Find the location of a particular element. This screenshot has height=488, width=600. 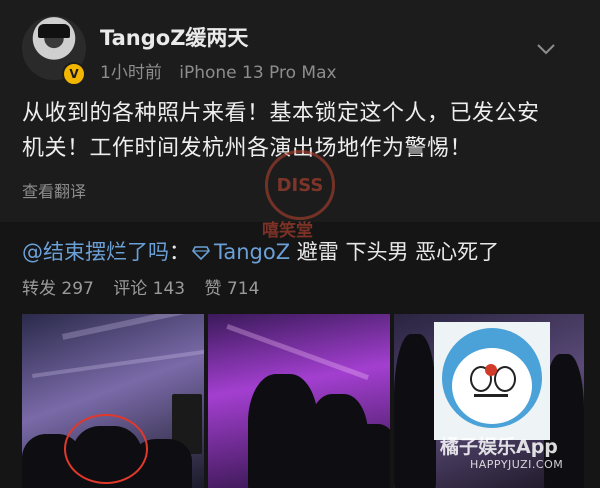

app-watermark-url: HAPPYJUZI.COM is located at coordinates (517, 464).